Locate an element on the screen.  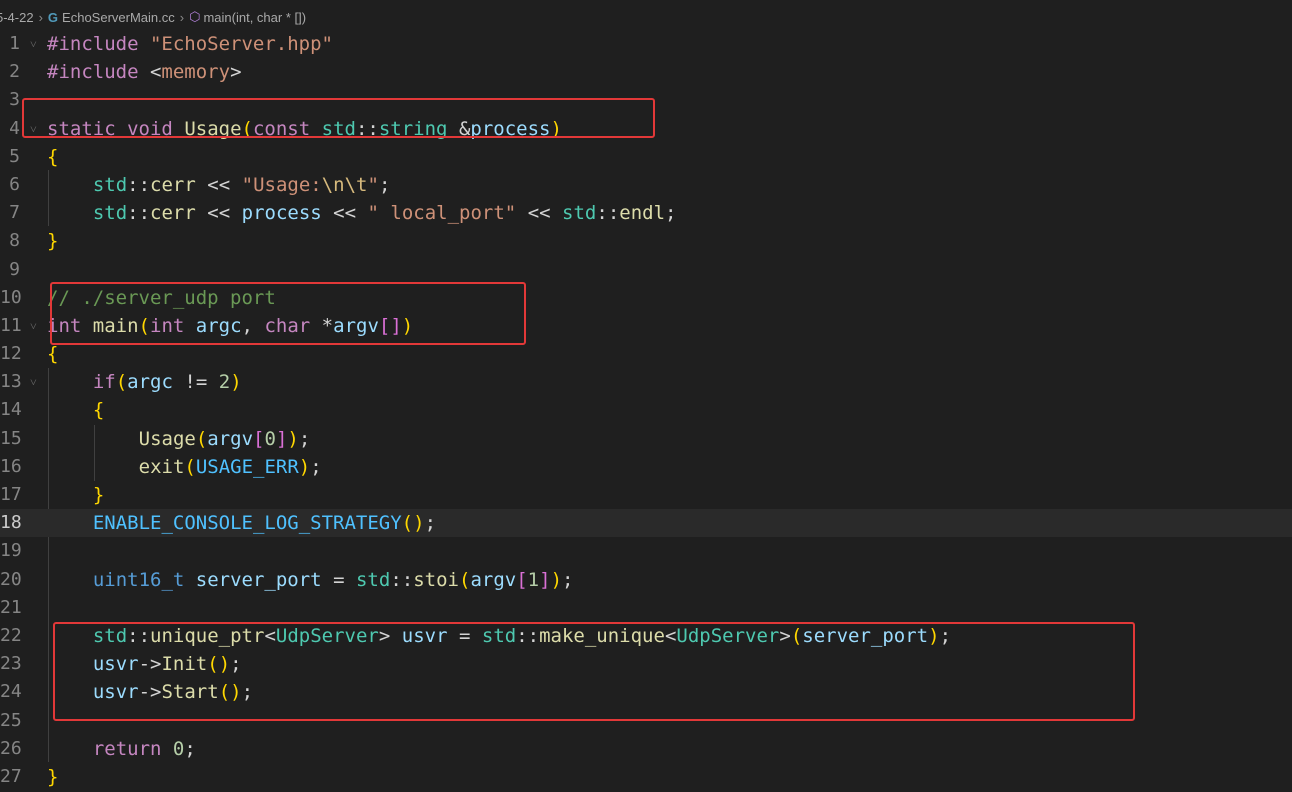
line-number: 21 is located at coordinates (11, 607).